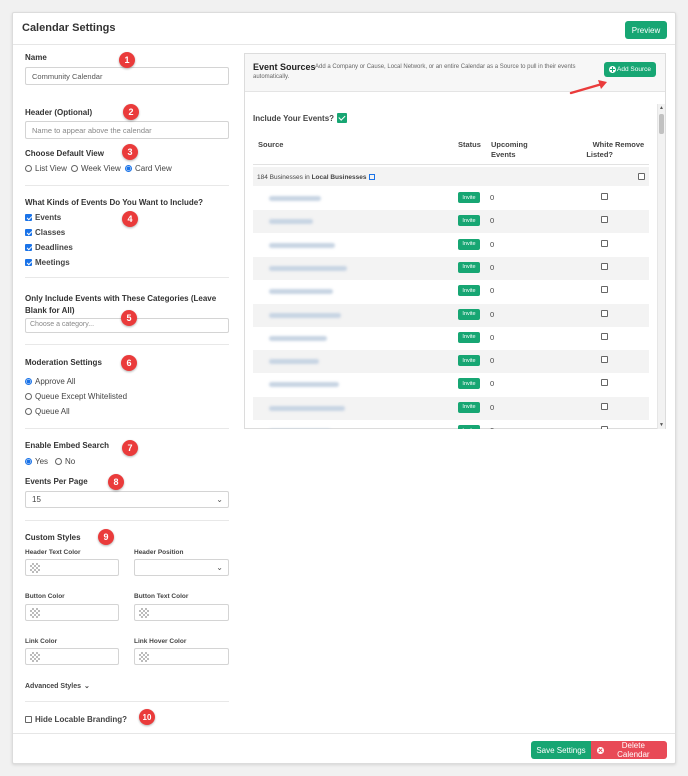  I want to click on moderation-label: Moderation Settings, so click(63, 362).